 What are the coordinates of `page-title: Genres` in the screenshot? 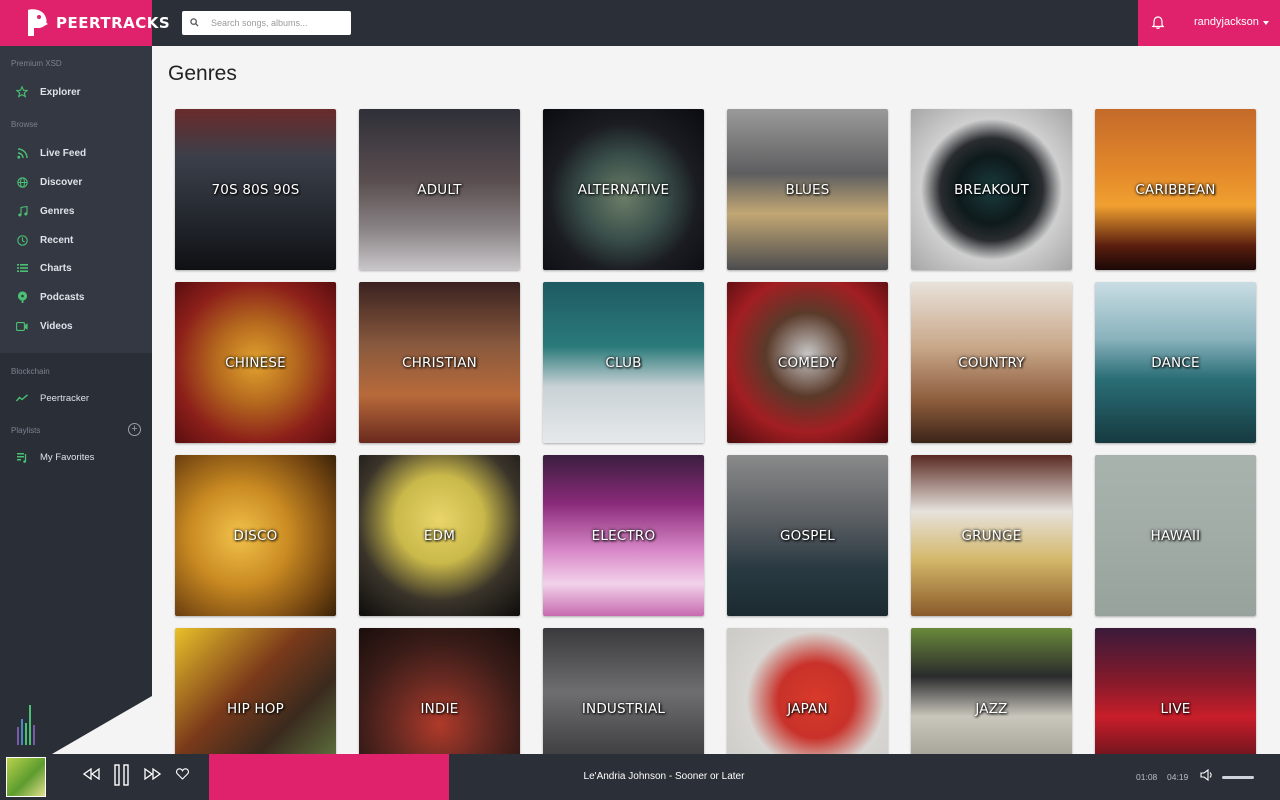 It's located at (202, 73).